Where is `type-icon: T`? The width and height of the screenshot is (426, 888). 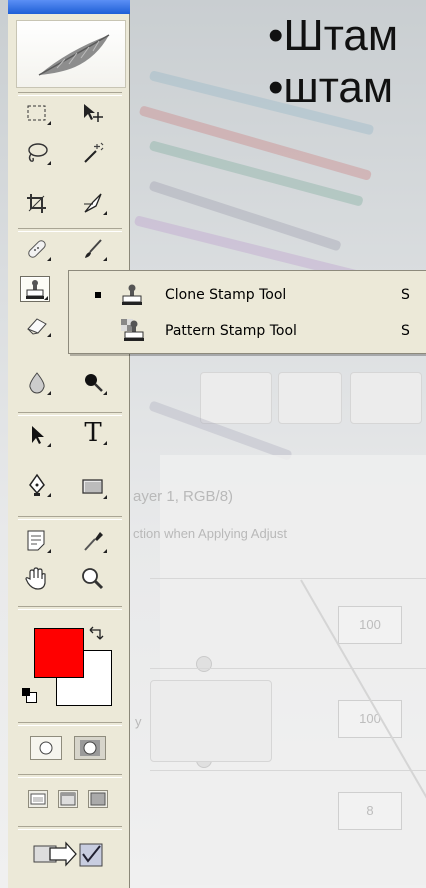
type-icon: T is located at coordinates (93, 433).